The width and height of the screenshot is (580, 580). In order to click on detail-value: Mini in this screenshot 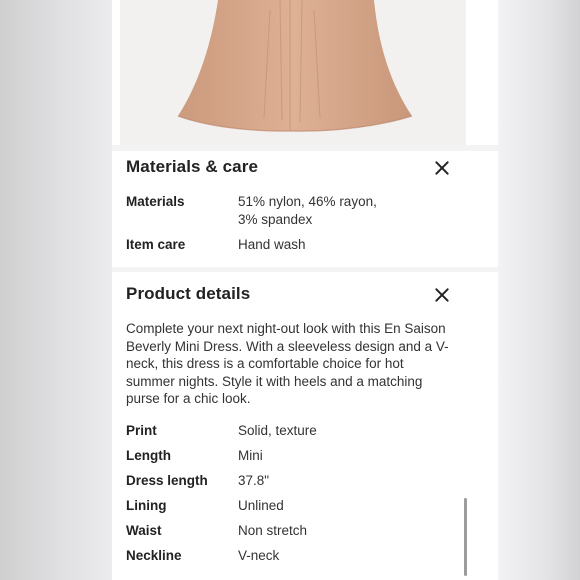, I will do `click(250, 455)`.